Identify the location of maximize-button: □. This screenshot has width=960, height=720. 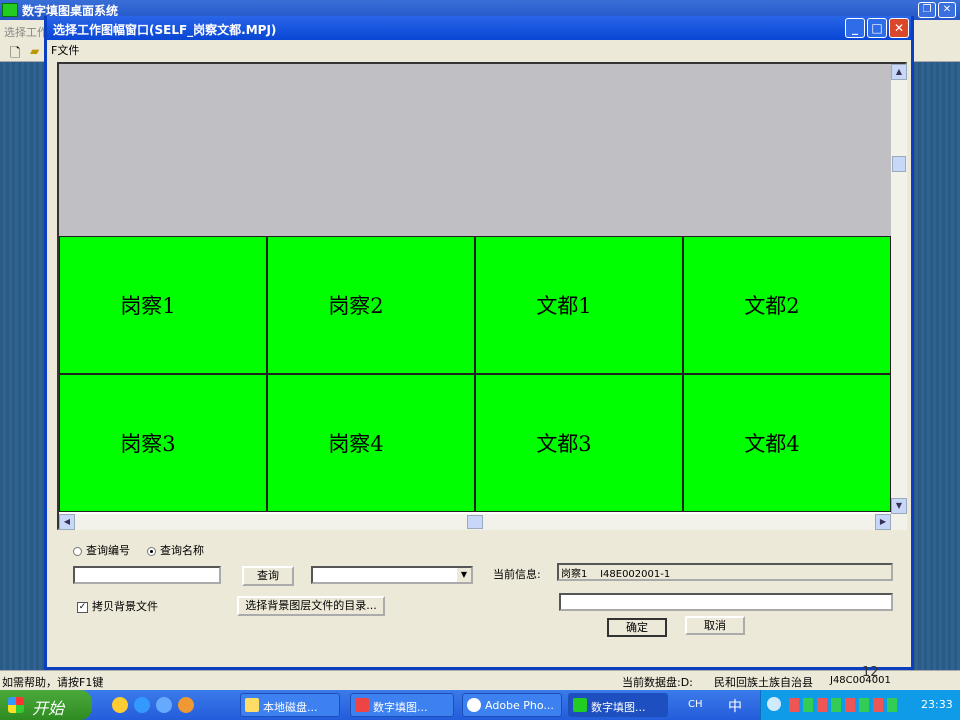
(877, 28).